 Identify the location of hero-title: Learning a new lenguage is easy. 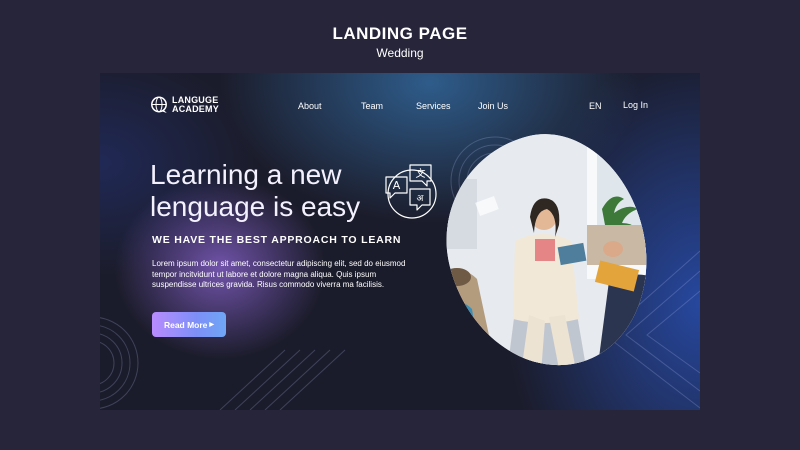
(255, 191).